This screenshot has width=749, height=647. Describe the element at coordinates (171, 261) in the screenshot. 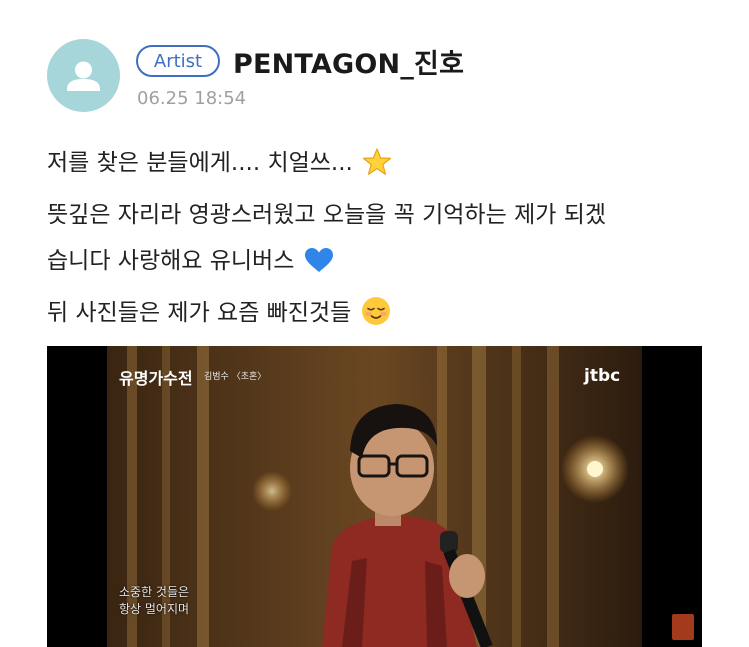

I see `post-line-text: 습니다 사랑해요 유니버스` at that location.